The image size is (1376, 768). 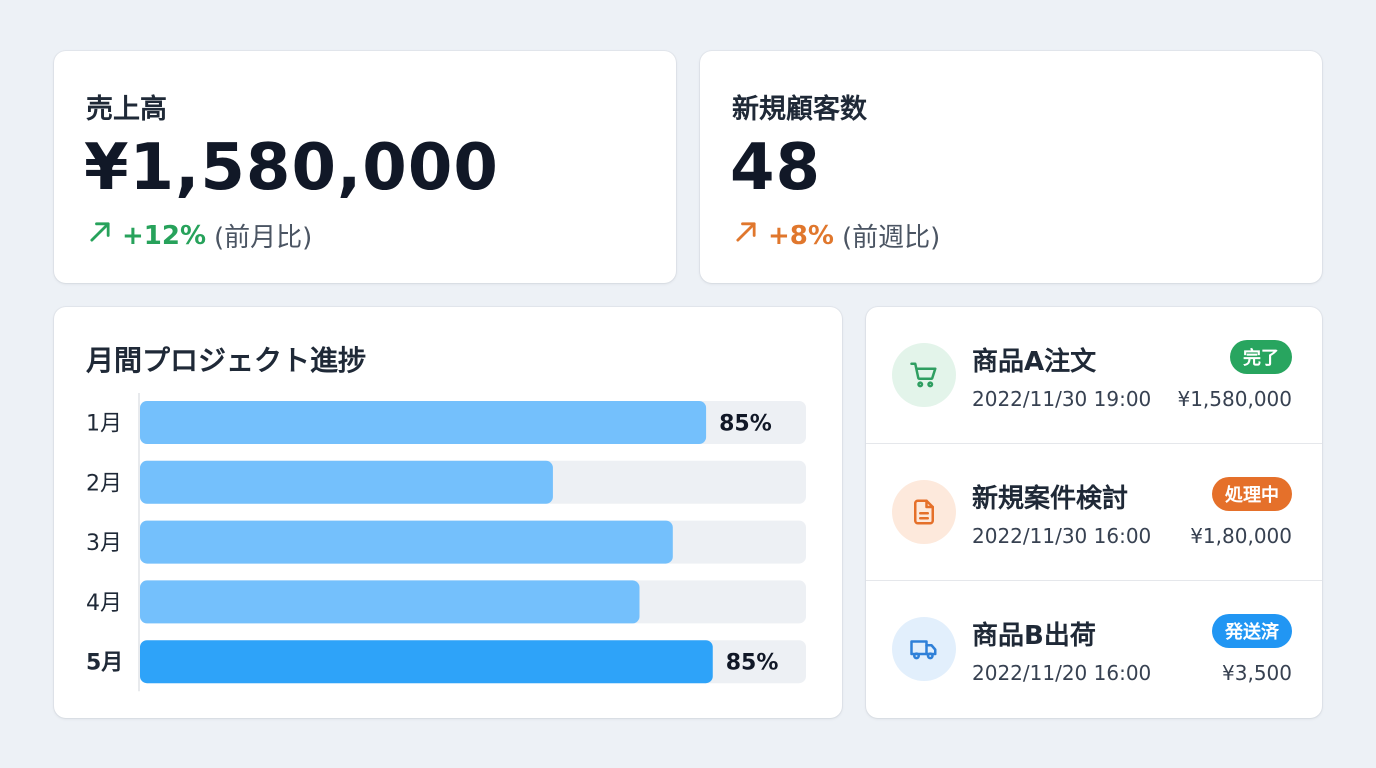 I want to click on list-item: 商品B出荷 発送済 2022/11/20 16:00 ¥3,500, so click(x=1094, y=649).